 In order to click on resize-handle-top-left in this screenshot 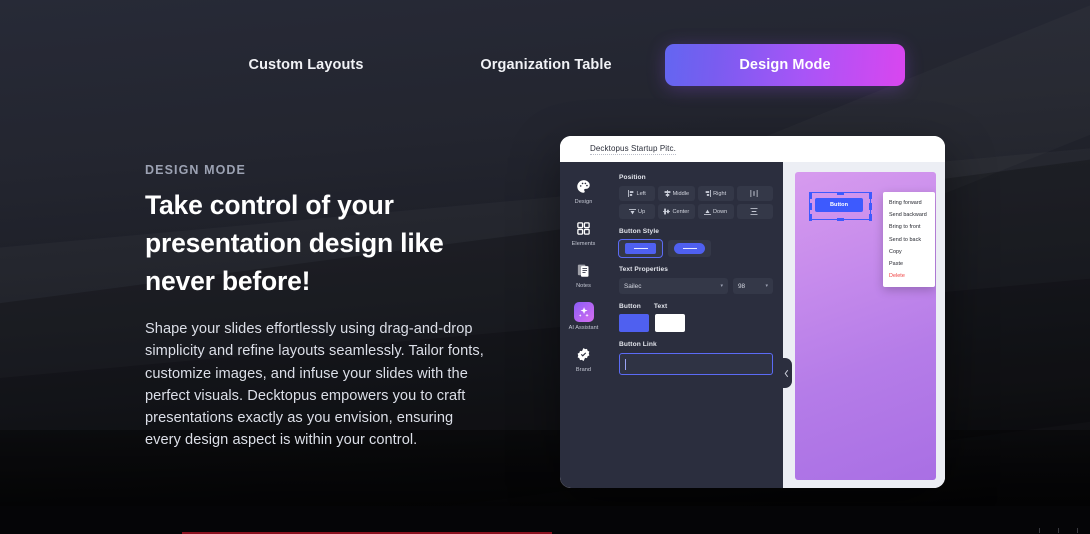, I will do `click(810, 195)`.